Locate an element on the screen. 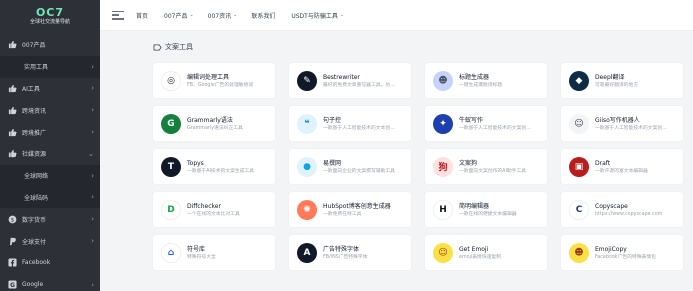  sidebar-item: 007产品 is located at coordinates (50, 45).